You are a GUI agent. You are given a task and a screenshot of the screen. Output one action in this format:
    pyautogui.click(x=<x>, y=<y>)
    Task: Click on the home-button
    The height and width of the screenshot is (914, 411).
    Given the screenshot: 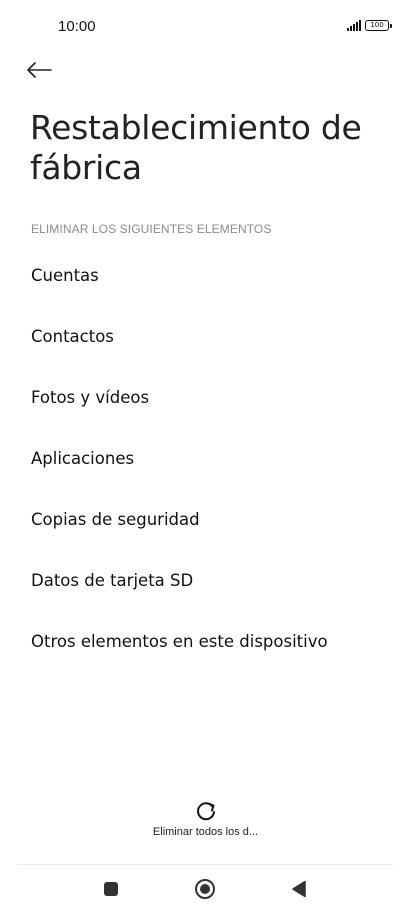 What is the action you would take?
    pyautogui.click(x=205, y=889)
    